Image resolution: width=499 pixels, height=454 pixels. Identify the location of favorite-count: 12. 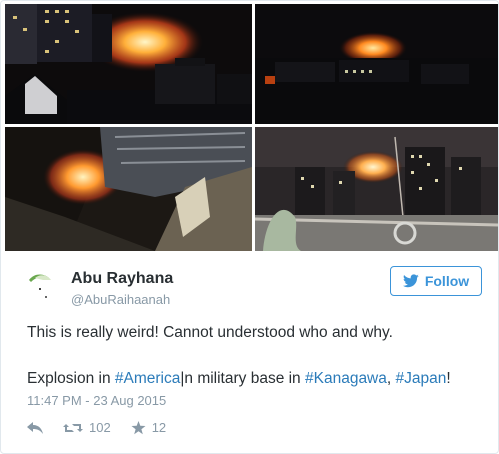
(159, 427).